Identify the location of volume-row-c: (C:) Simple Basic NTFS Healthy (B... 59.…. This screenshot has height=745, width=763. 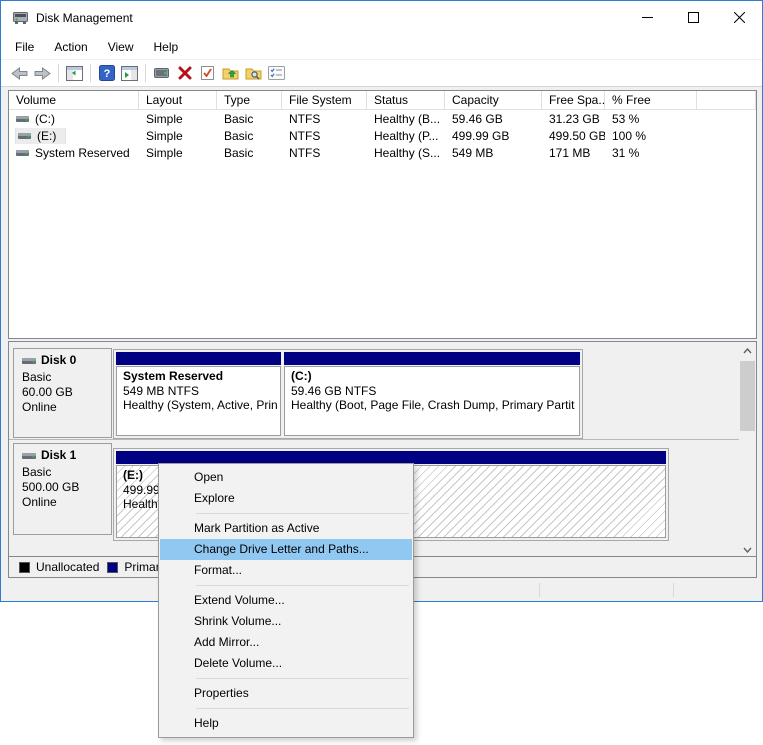
(382, 118).